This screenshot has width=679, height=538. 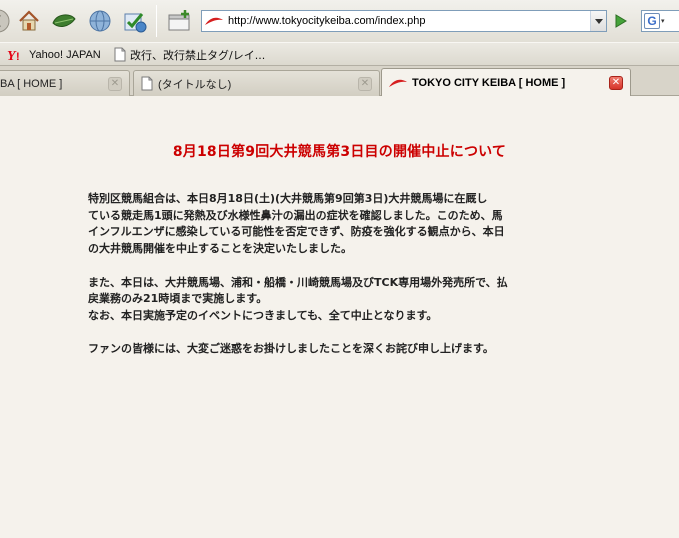 I want to click on back-icon, so click(x=6, y=21).